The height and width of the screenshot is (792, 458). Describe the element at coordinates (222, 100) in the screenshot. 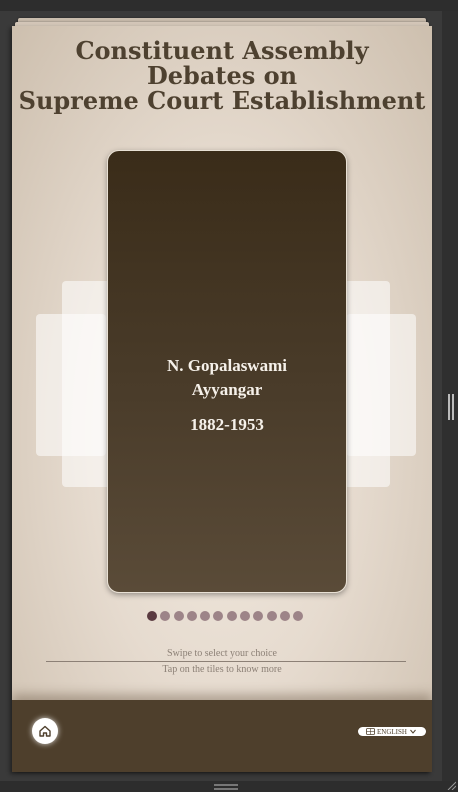

I see `title-line-3: Supreme Court Establishment` at that location.